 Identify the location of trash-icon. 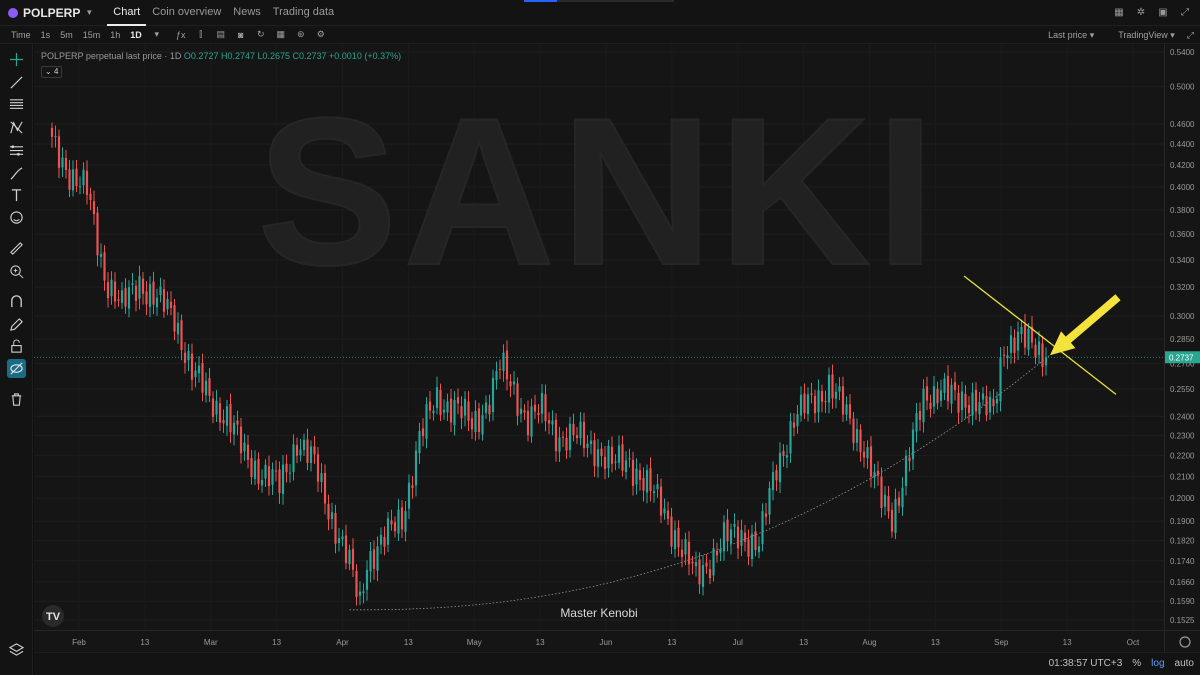
(16, 399).